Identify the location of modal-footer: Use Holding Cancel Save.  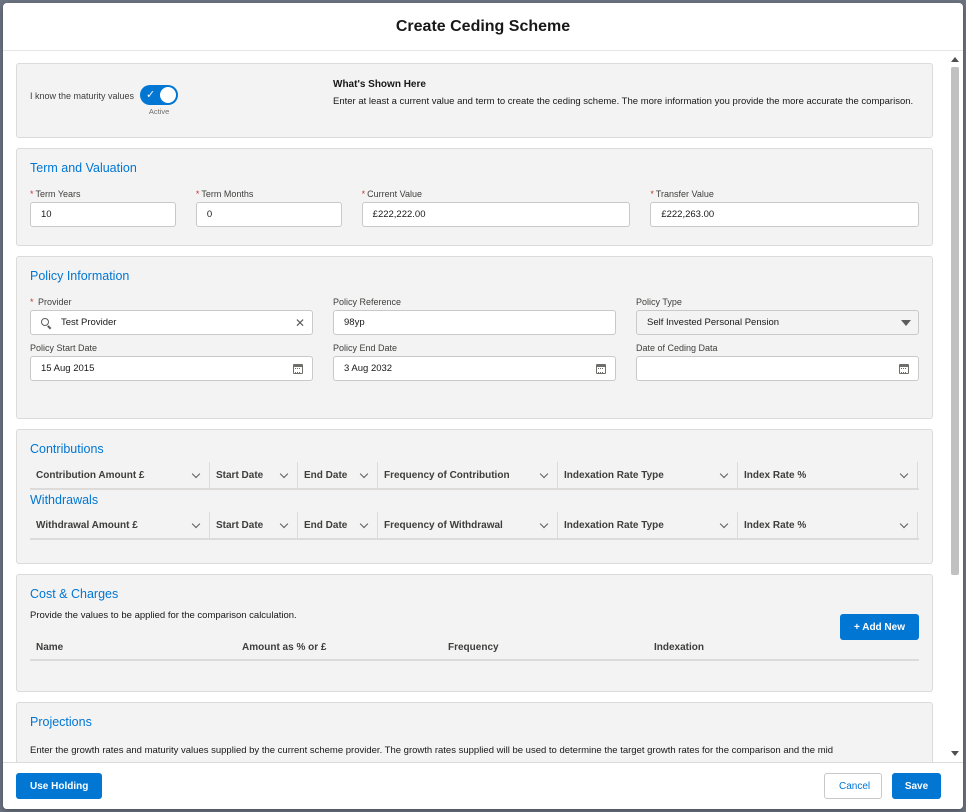
(483, 785).